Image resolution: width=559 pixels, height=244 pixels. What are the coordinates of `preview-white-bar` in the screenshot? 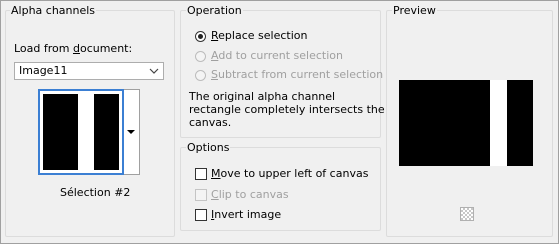 It's located at (498, 123).